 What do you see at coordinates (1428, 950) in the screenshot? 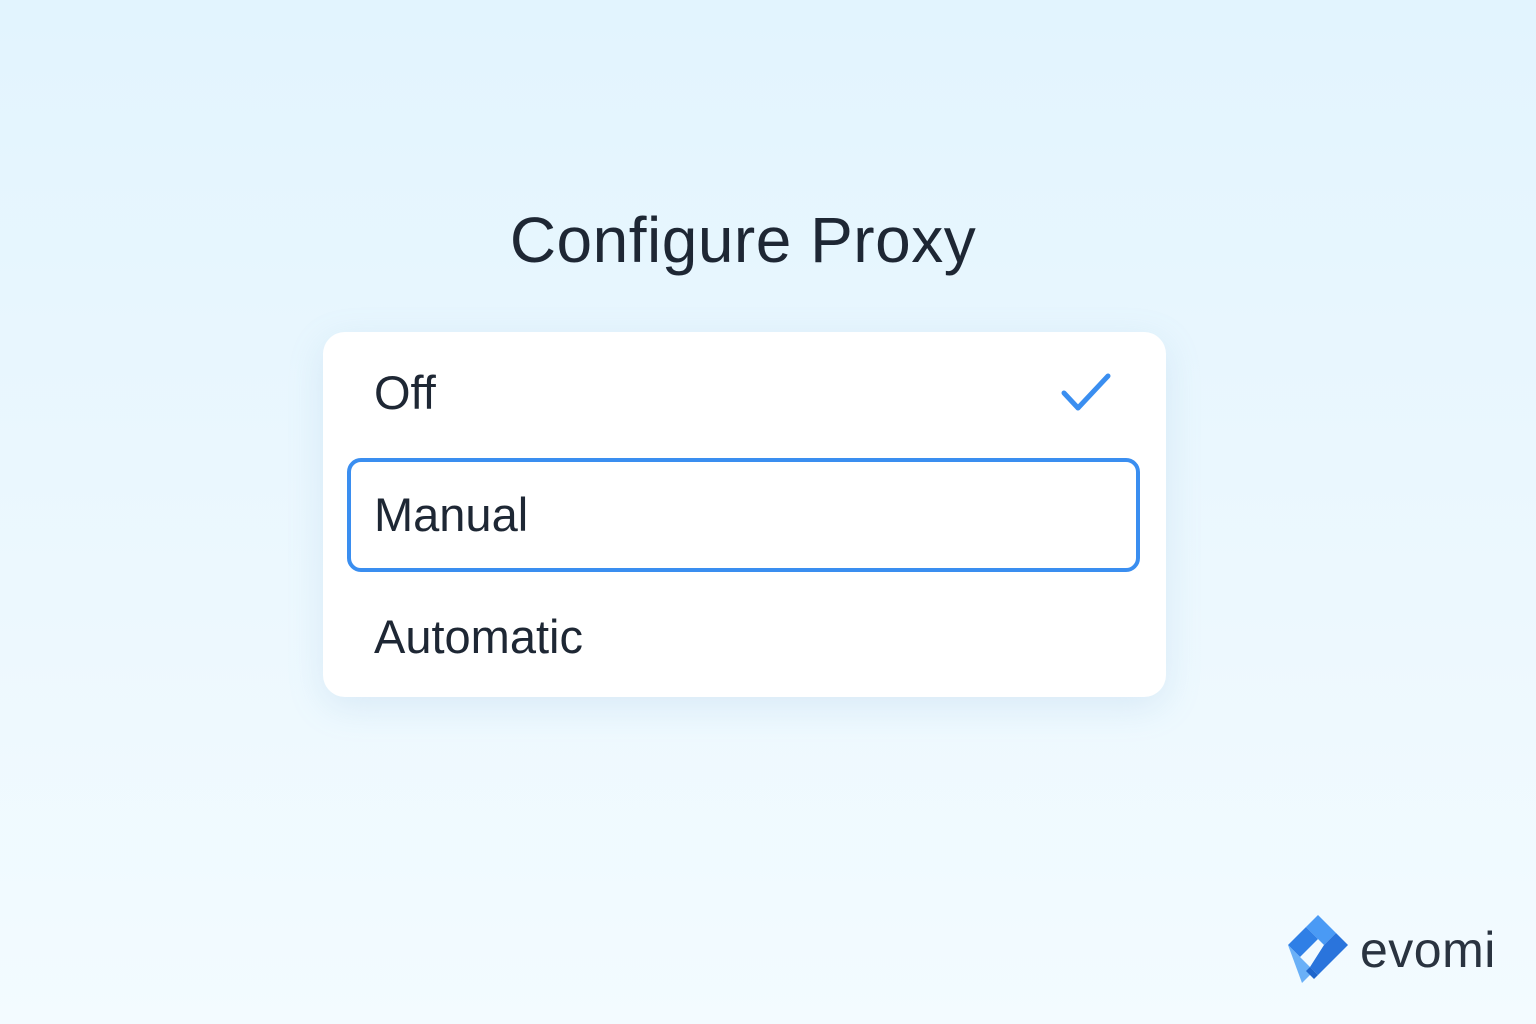
I see `brand-name: evomi` at bounding box center [1428, 950].